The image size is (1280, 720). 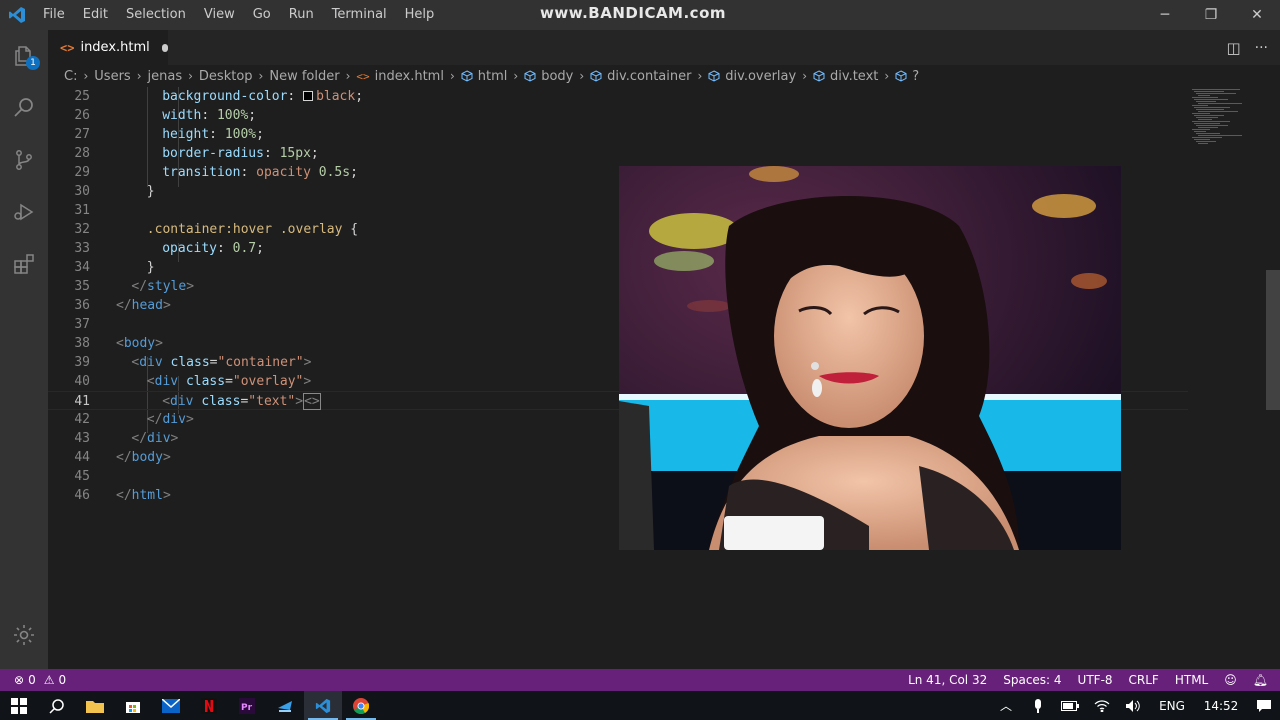 What do you see at coordinates (19, 705) in the screenshot?
I see `windows-start-icon` at bounding box center [19, 705].